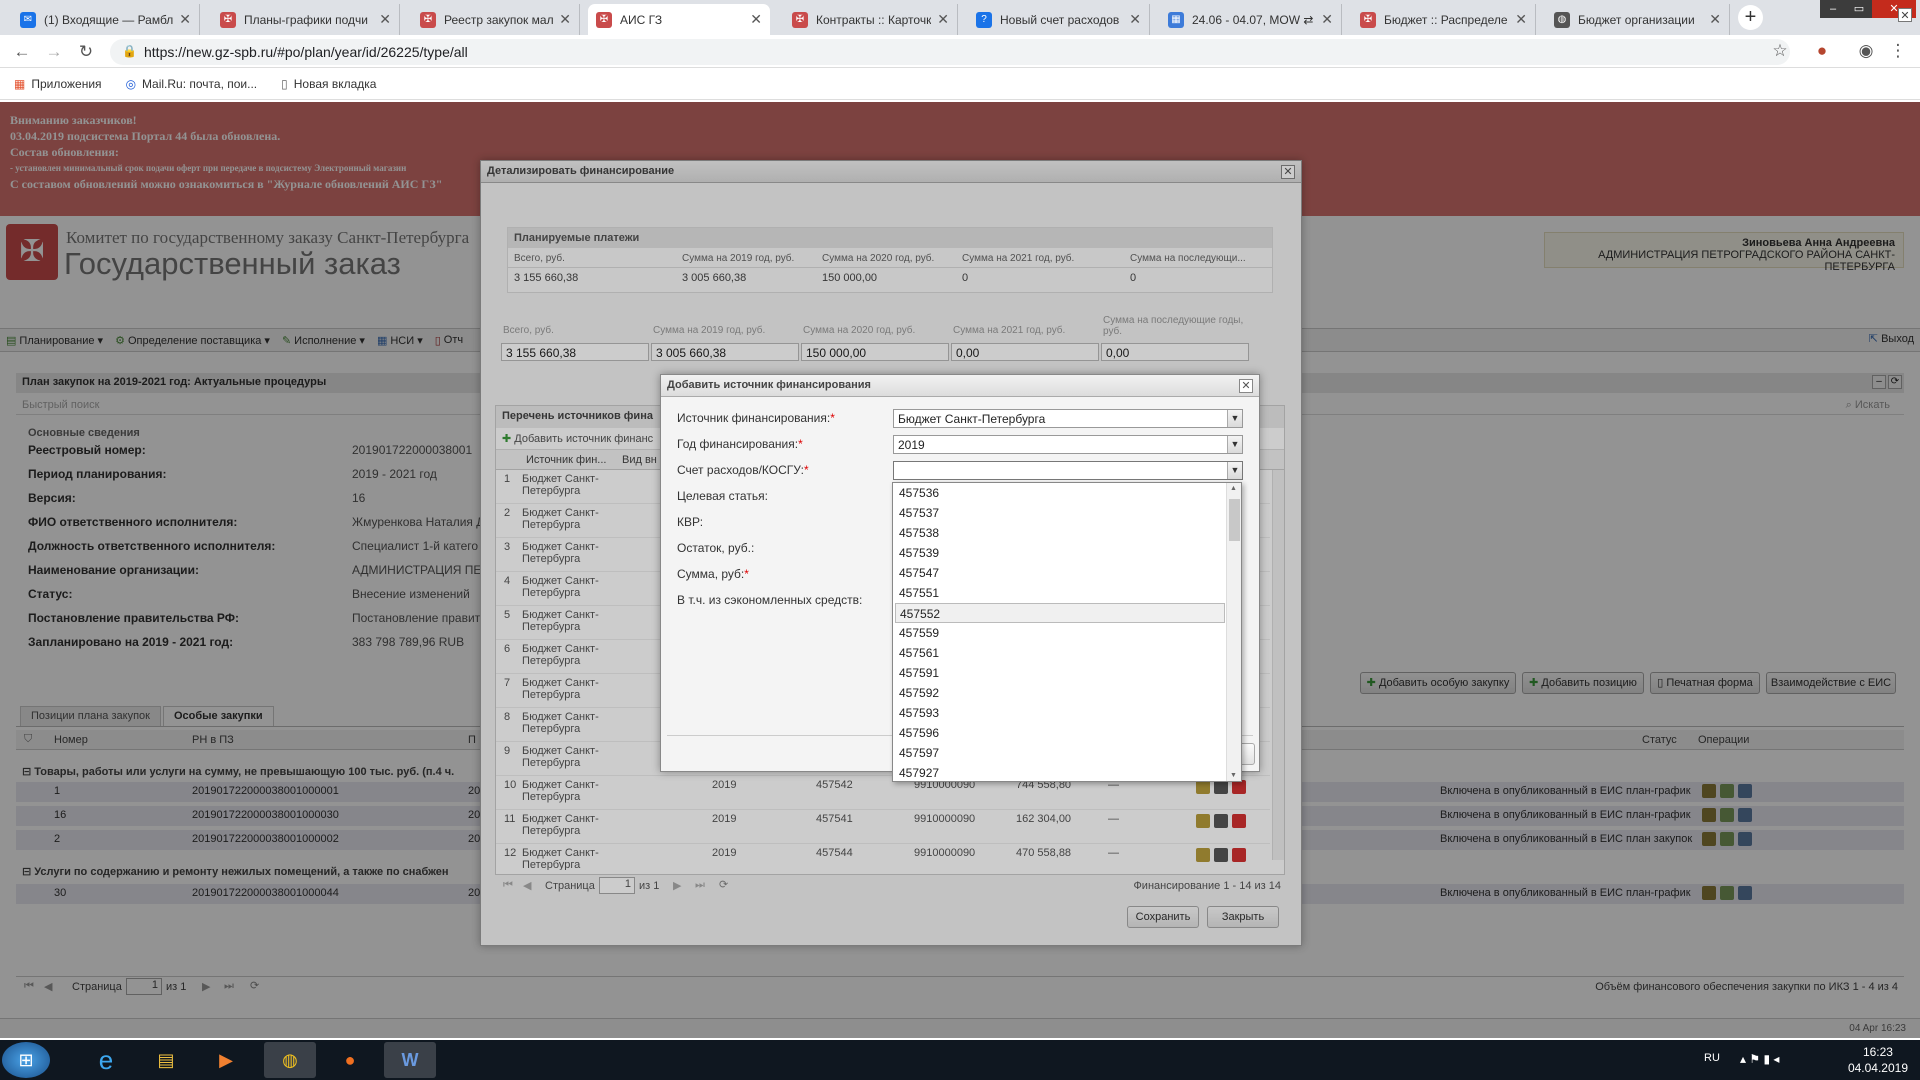 The height and width of the screenshot is (1080, 1920). What do you see at coordinates (54, 52) in the screenshot?
I see `forward-icon: →` at bounding box center [54, 52].